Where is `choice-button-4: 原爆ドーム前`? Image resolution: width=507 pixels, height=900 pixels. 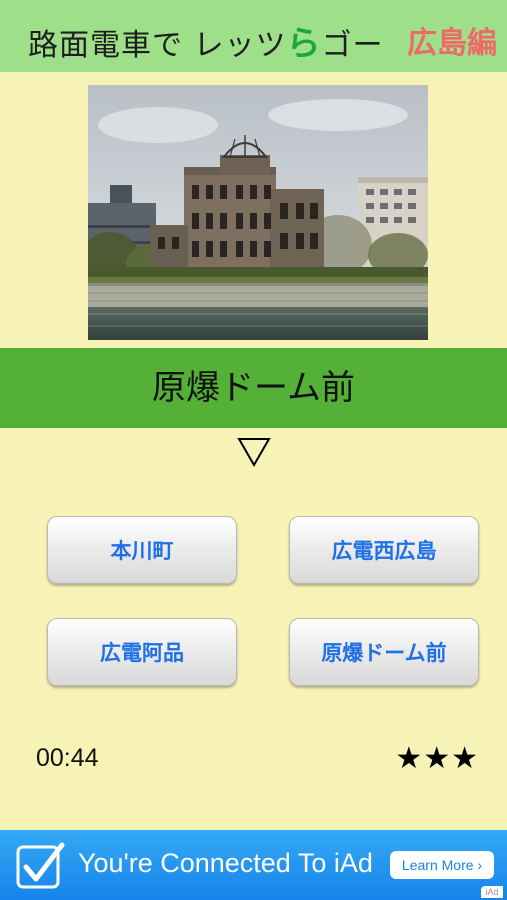 choice-button-4: 原爆ドーム前 is located at coordinates (384, 652).